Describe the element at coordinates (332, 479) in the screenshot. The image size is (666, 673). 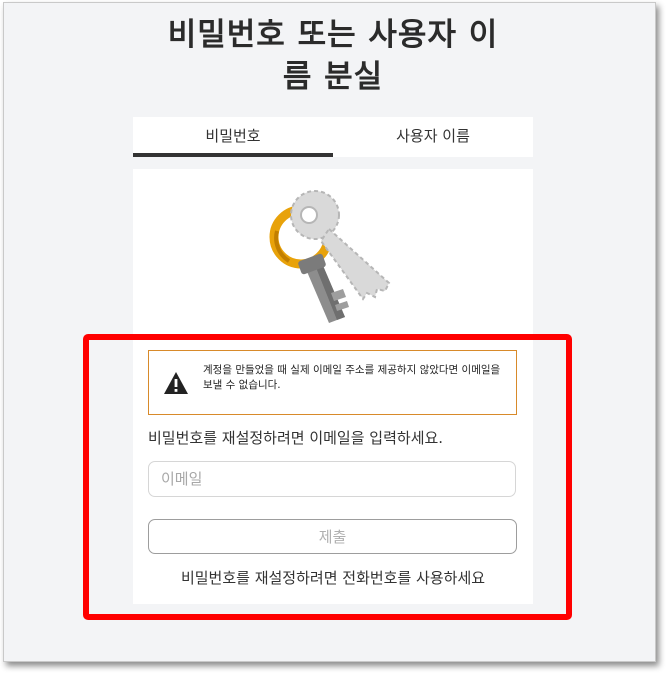
I see `email-field` at that location.